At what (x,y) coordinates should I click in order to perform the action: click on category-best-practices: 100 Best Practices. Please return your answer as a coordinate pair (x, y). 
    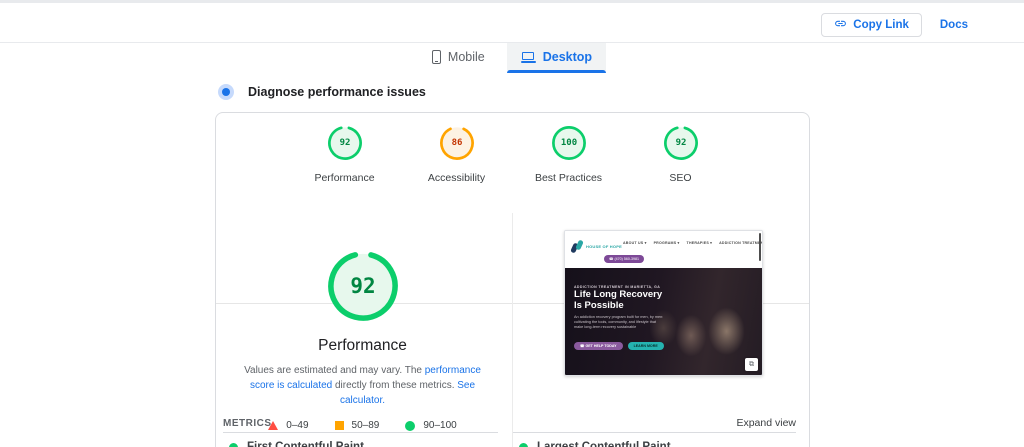
    Looking at the image, I should click on (569, 154).